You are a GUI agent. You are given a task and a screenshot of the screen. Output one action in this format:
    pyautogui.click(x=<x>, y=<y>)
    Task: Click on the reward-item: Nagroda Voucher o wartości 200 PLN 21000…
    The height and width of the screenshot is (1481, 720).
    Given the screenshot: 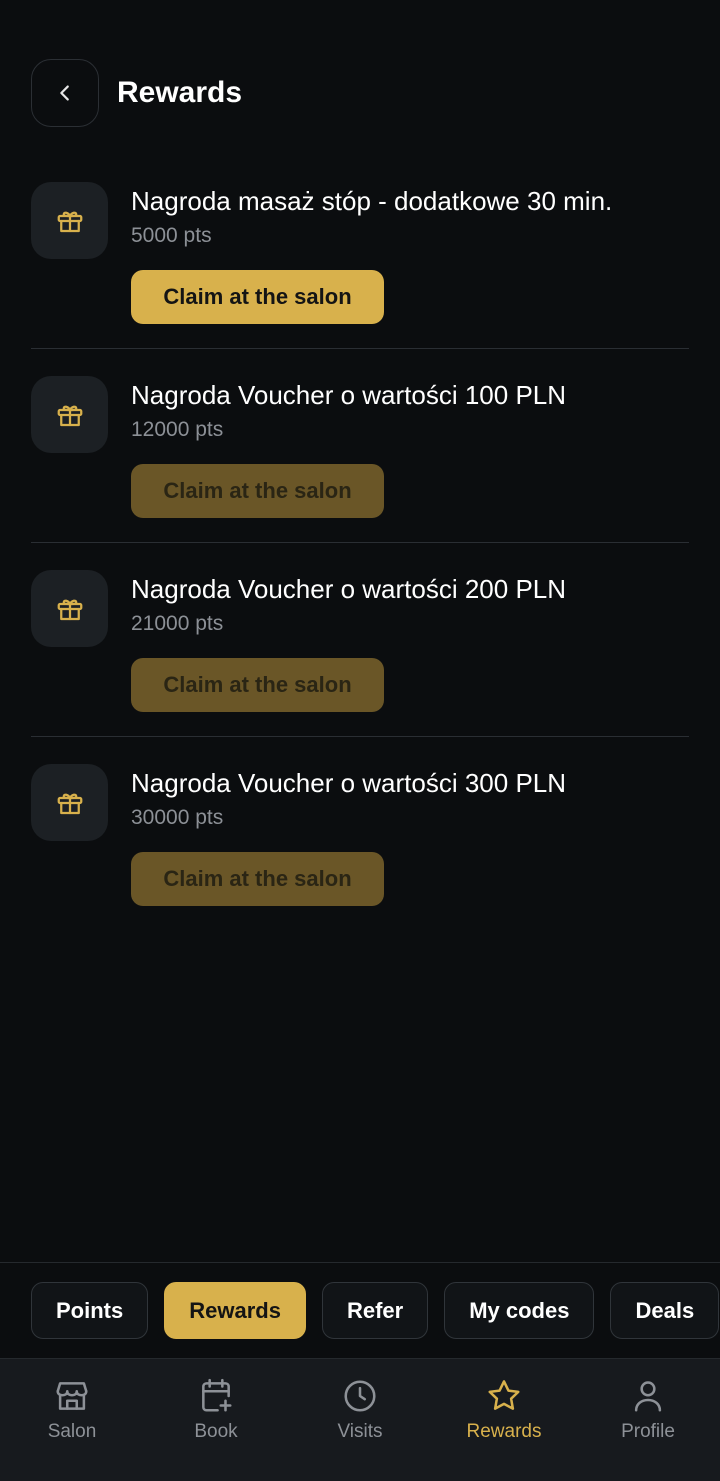 What is the action you would take?
    pyautogui.click(x=360, y=640)
    